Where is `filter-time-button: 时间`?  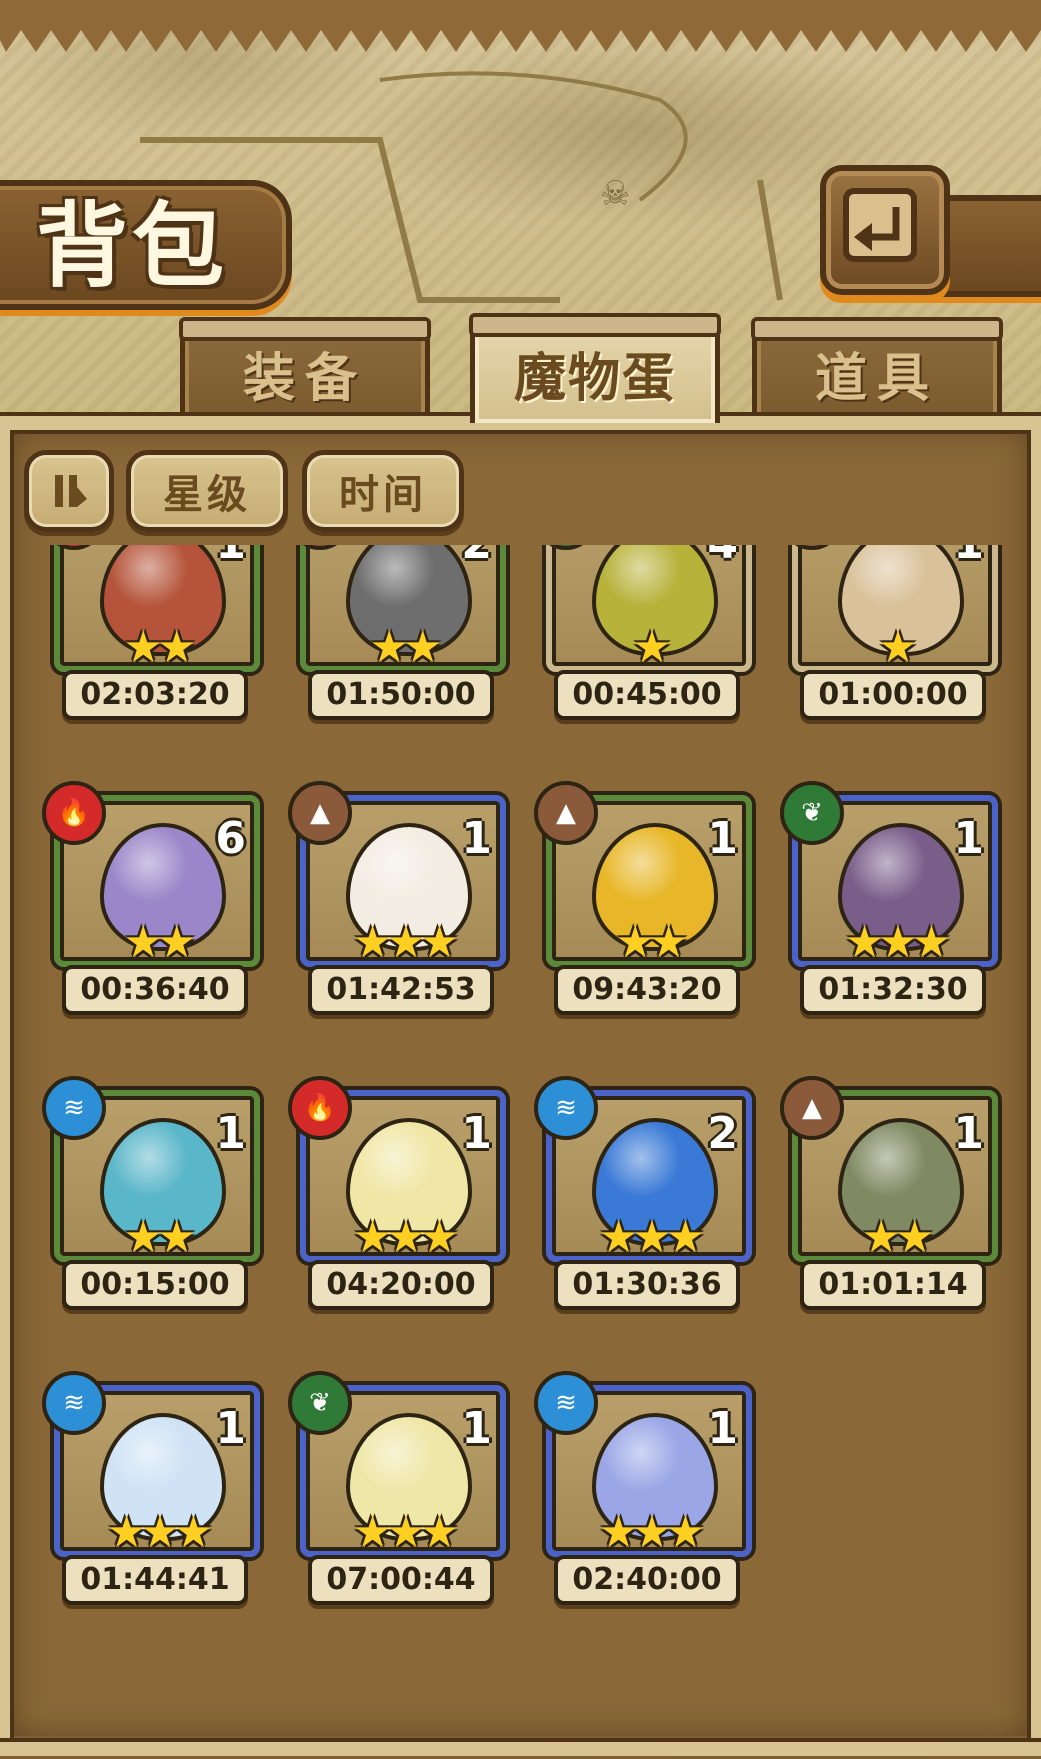 filter-time-button: 时间 is located at coordinates (383, 491).